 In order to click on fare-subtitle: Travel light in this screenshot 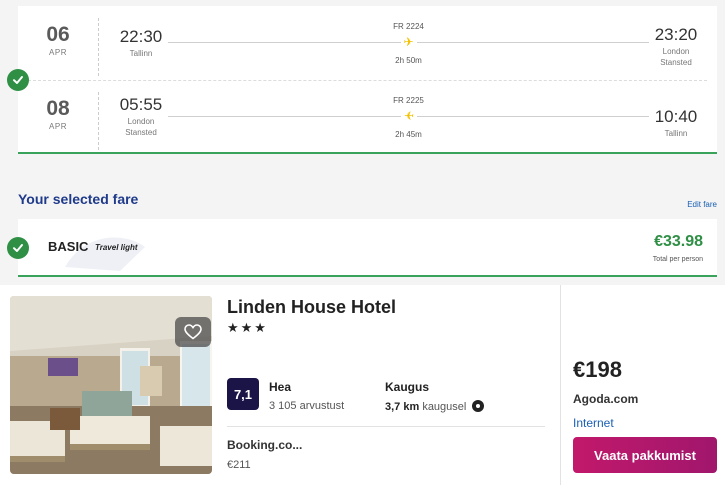, I will do `click(116, 247)`.